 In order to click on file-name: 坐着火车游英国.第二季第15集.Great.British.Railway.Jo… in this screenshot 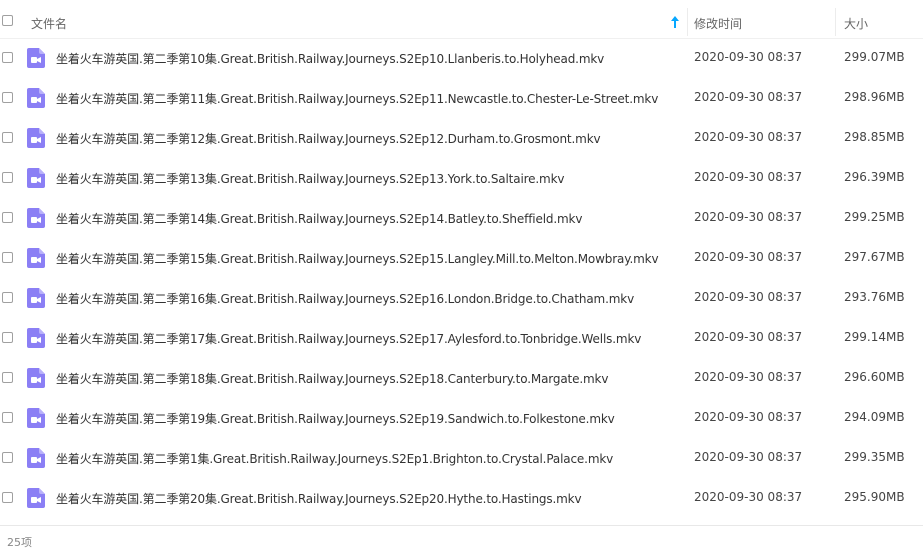, I will do `click(357, 258)`.